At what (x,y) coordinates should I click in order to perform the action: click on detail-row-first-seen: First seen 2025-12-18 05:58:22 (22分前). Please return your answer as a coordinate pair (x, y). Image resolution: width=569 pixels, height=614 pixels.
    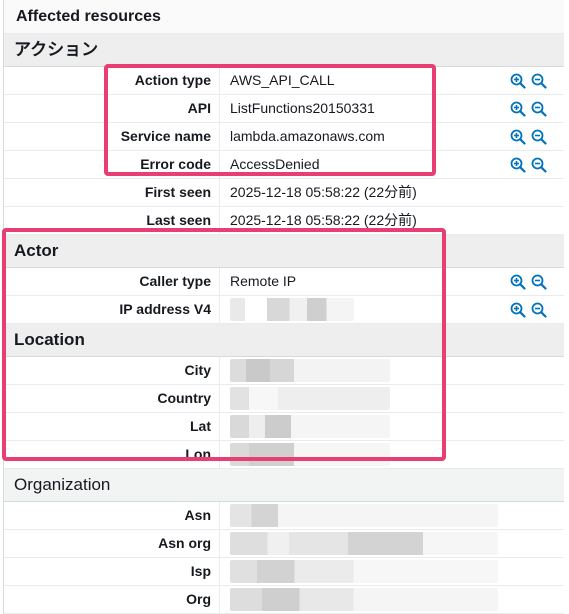
    Looking at the image, I should click on (284, 193).